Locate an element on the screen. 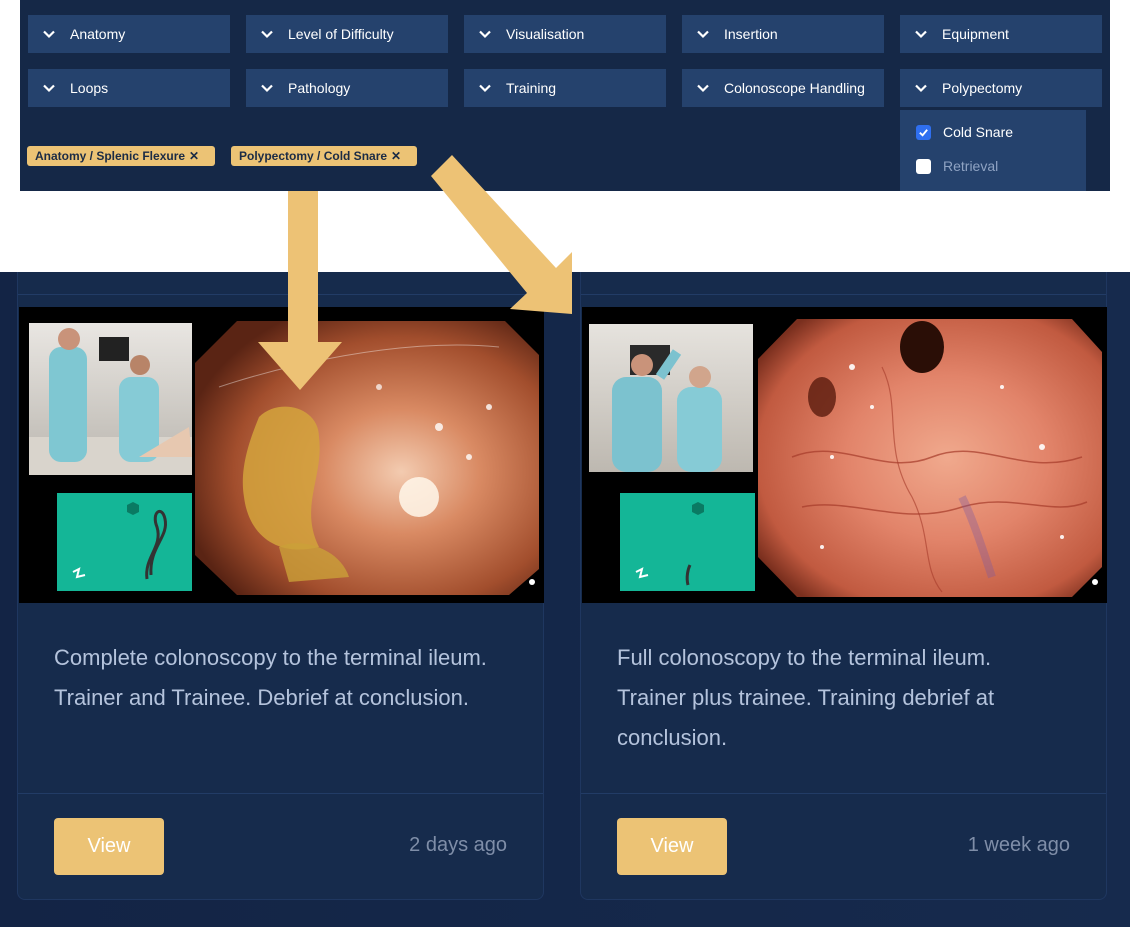 The width and height of the screenshot is (1130, 927). dropdown-option-cold-snare: Cold Snare is located at coordinates (964, 132).